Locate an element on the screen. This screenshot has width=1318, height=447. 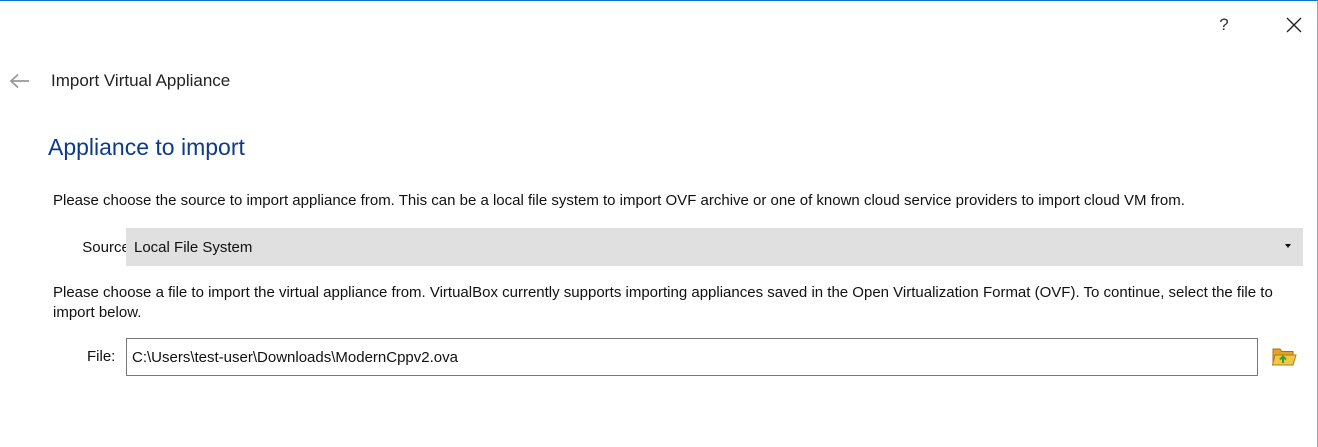
browse-file-button is located at coordinates (1284, 356).